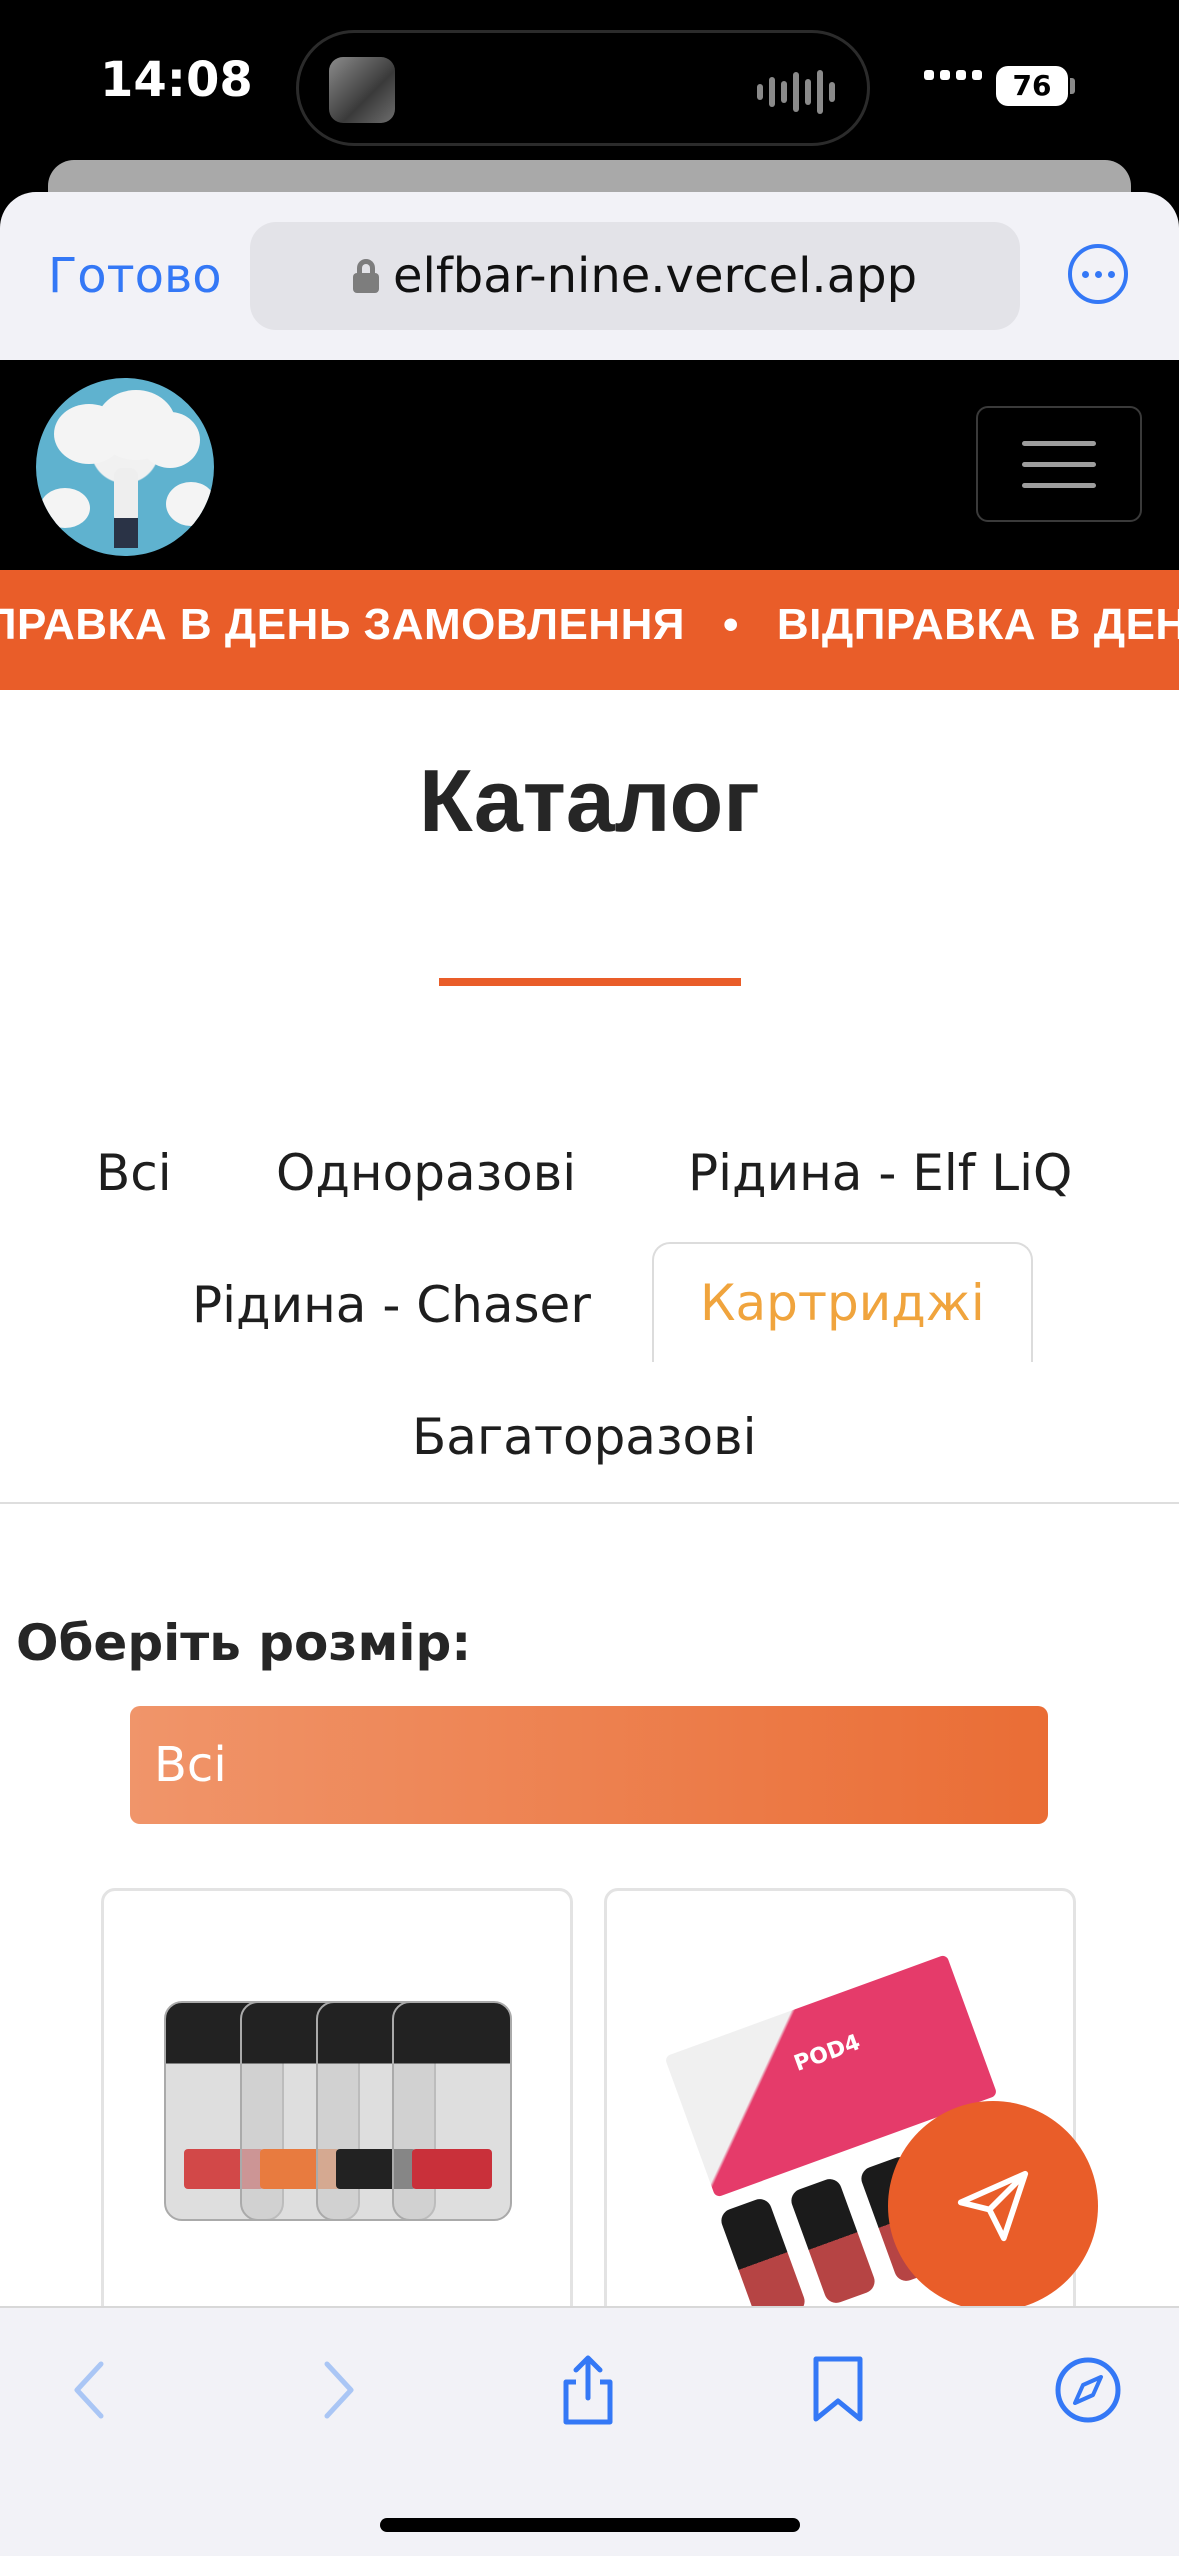 The width and height of the screenshot is (1179, 2556). What do you see at coordinates (391, 1305) in the screenshot?
I see `tab-liquid-chaser: Рідина - Chaser` at bounding box center [391, 1305].